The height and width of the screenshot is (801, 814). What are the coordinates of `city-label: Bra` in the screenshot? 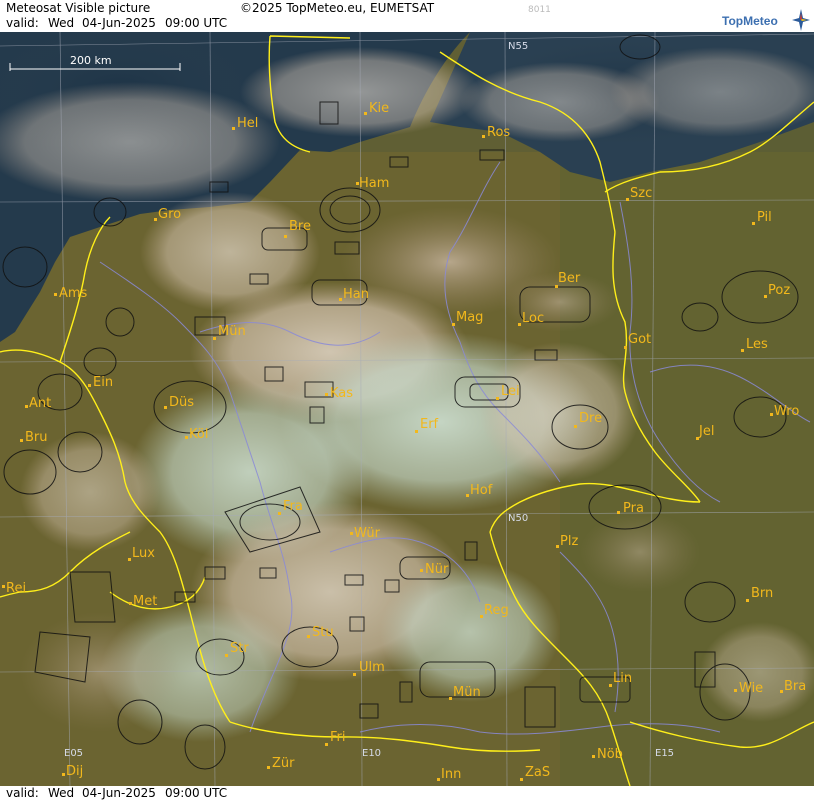 It's located at (795, 686).